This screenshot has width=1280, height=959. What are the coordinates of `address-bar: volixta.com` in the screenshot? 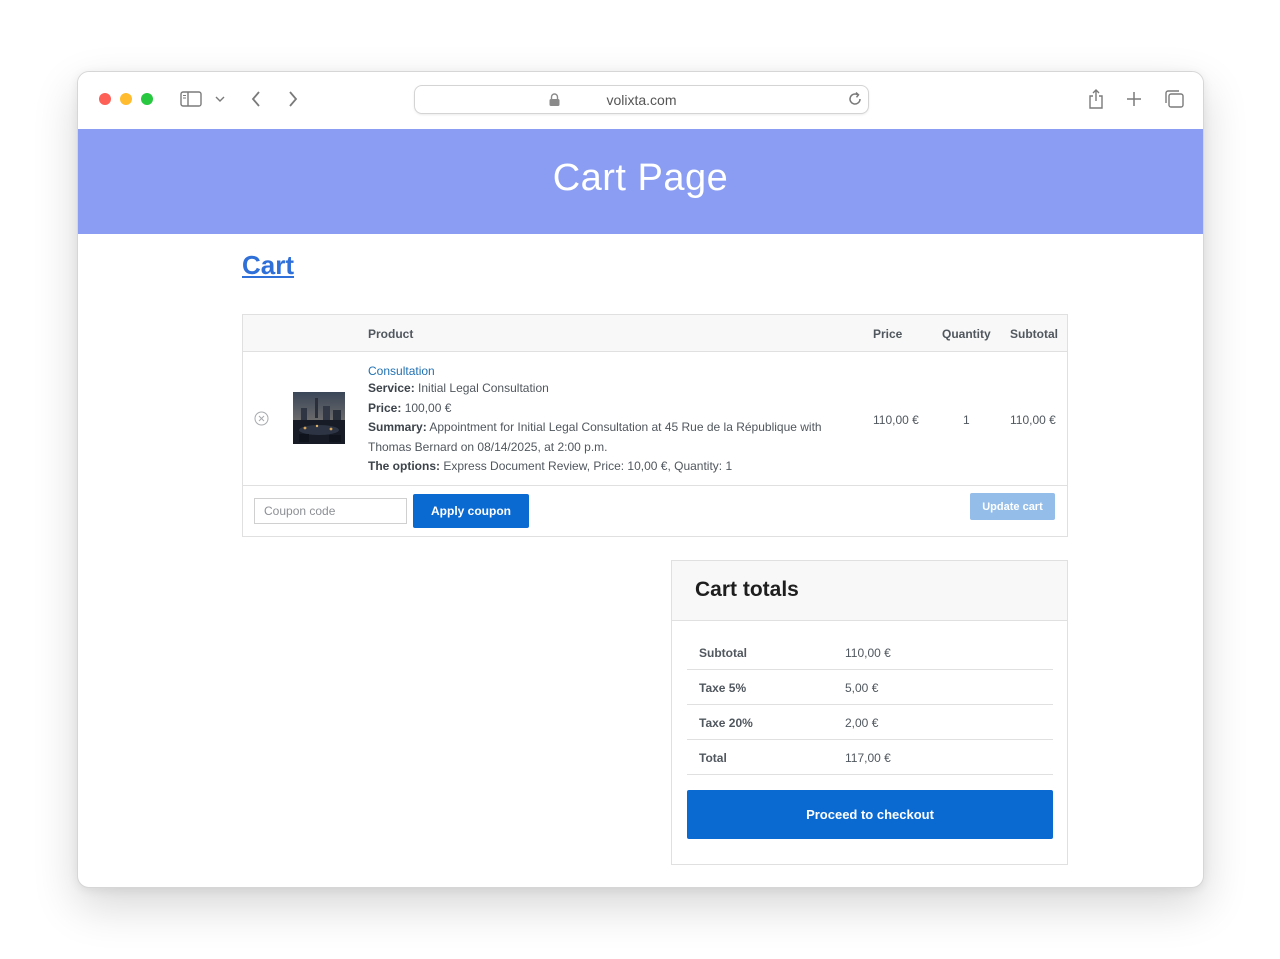 It's located at (641, 99).